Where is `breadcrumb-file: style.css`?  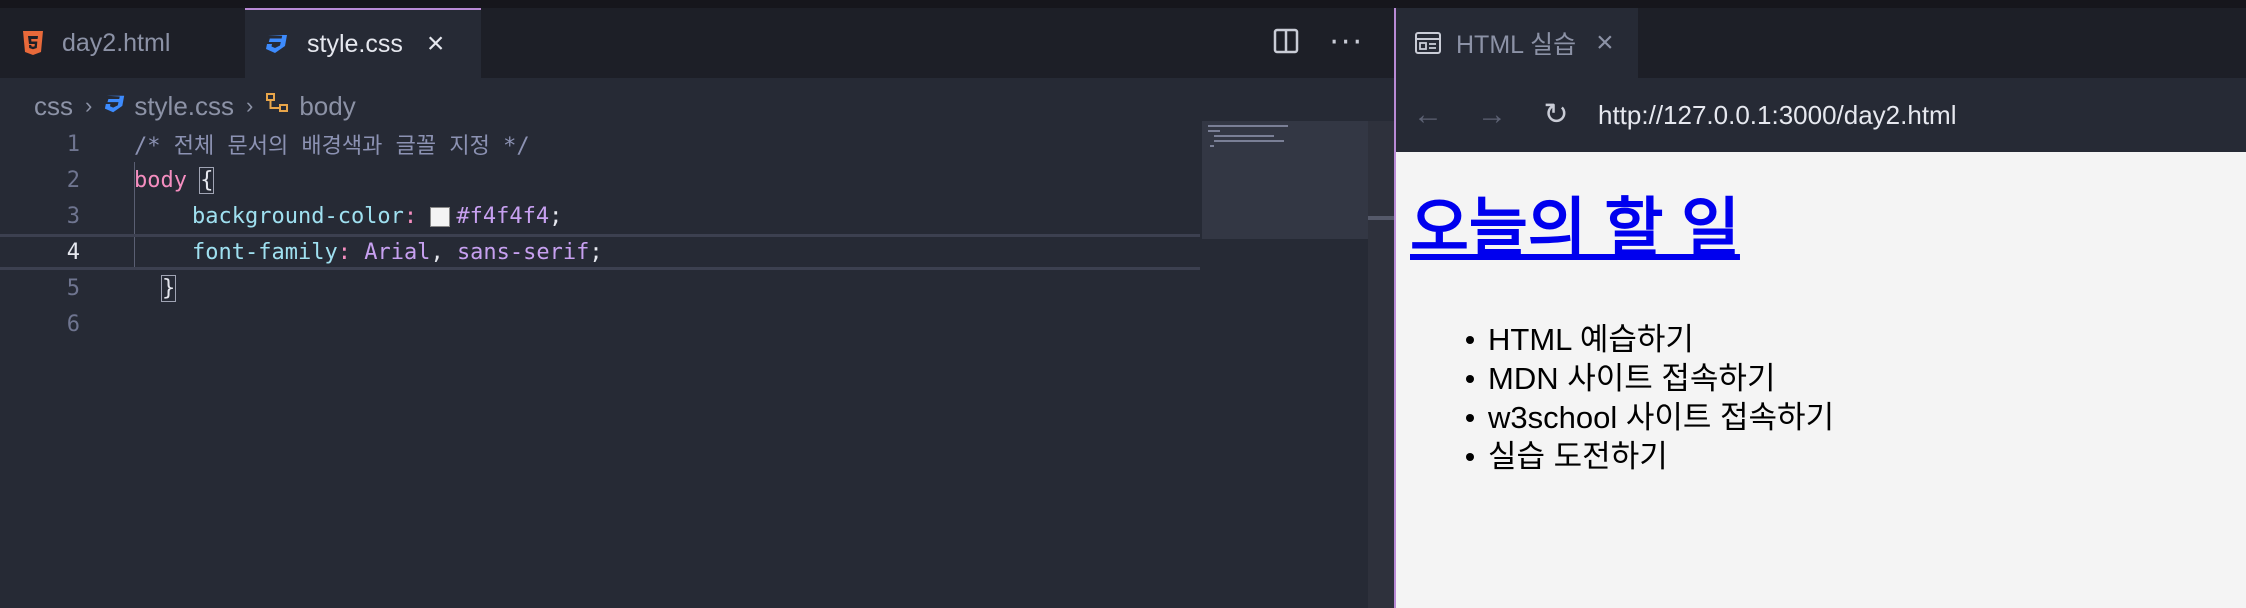 breadcrumb-file: style.css is located at coordinates (184, 106).